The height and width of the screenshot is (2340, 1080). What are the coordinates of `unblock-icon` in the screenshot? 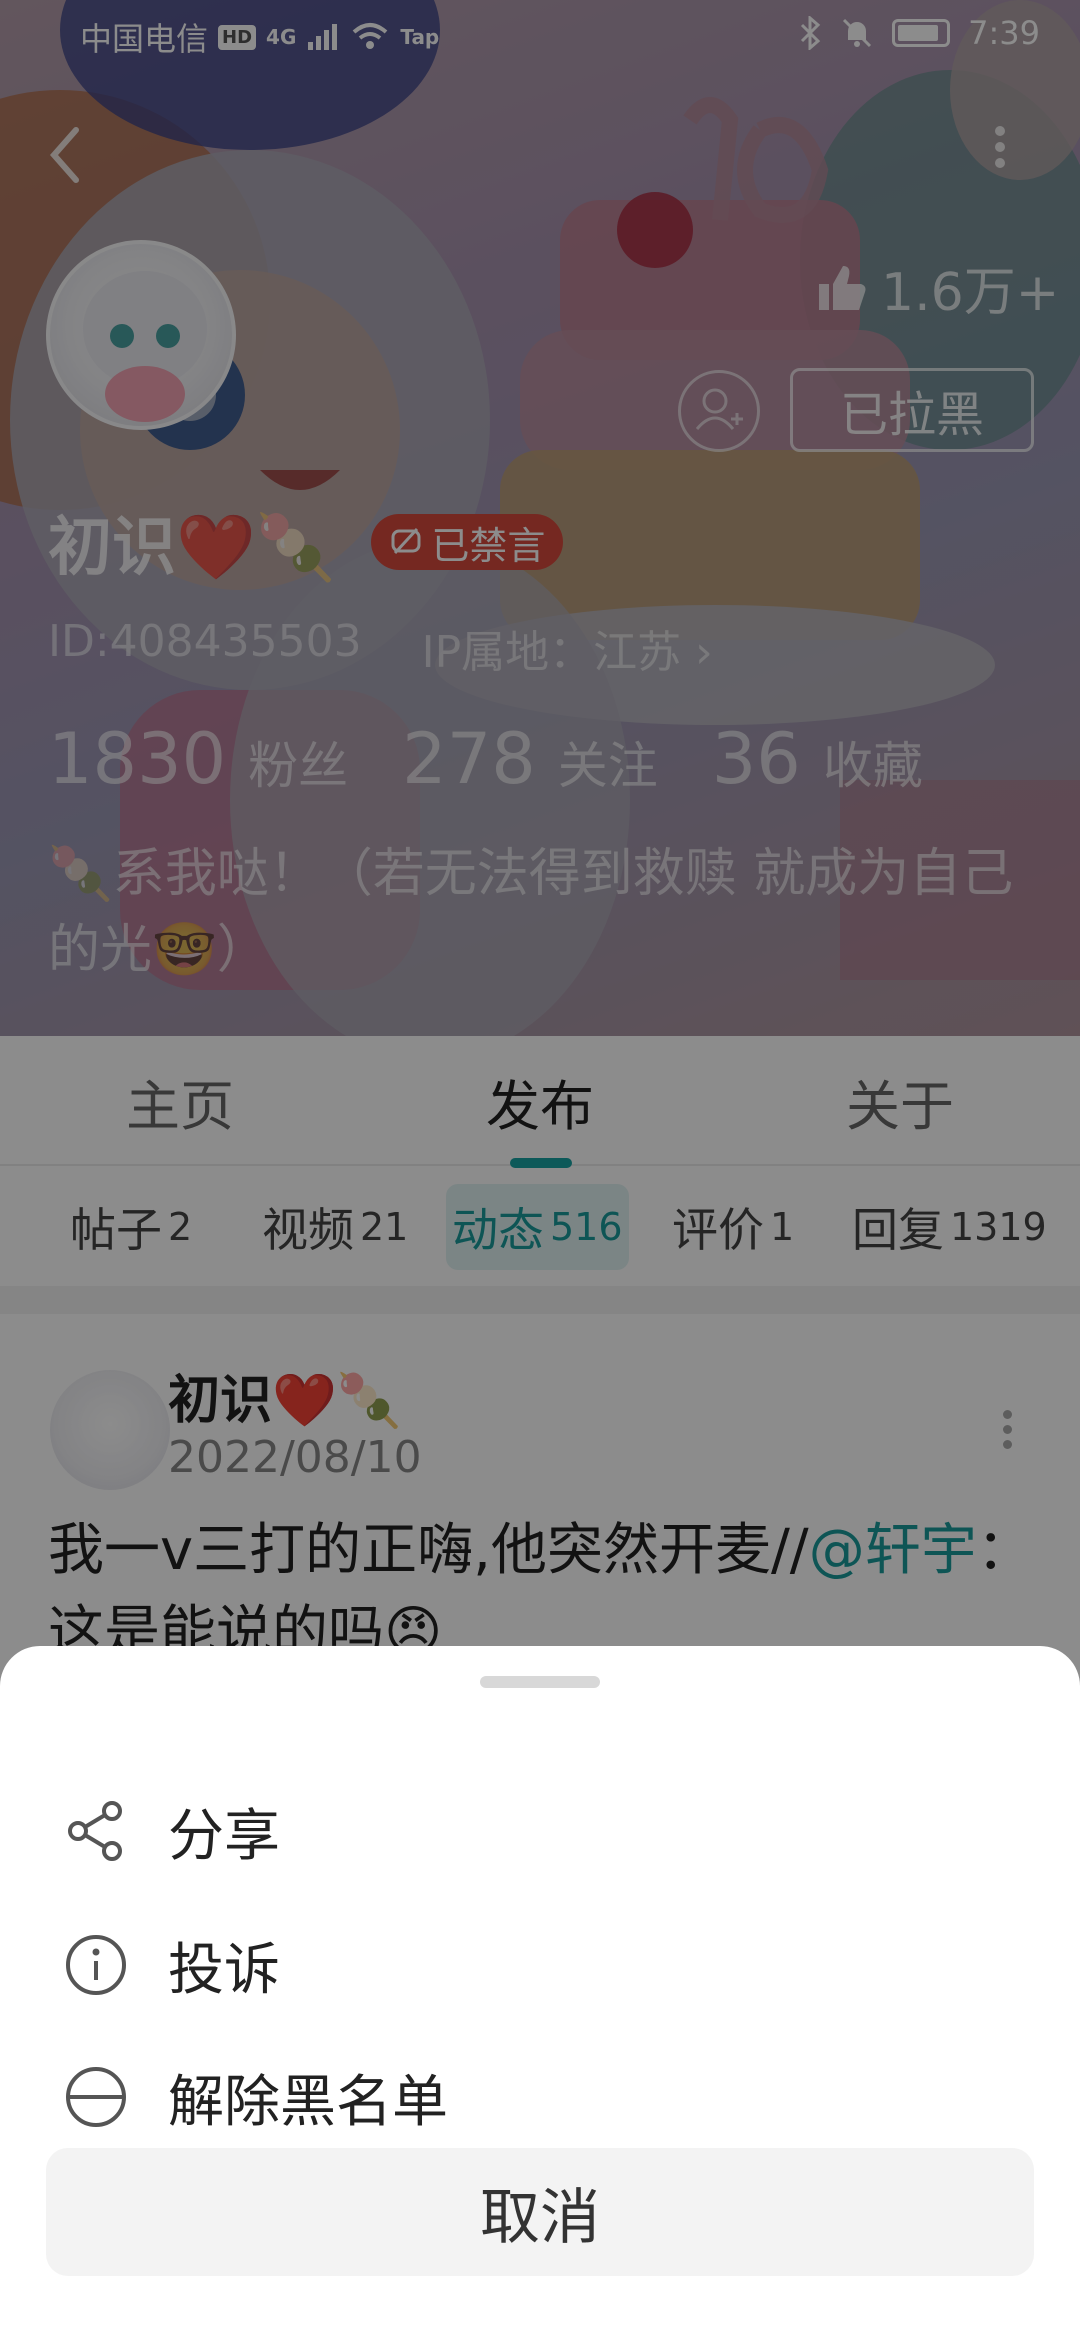 It's located at (96, 2097).